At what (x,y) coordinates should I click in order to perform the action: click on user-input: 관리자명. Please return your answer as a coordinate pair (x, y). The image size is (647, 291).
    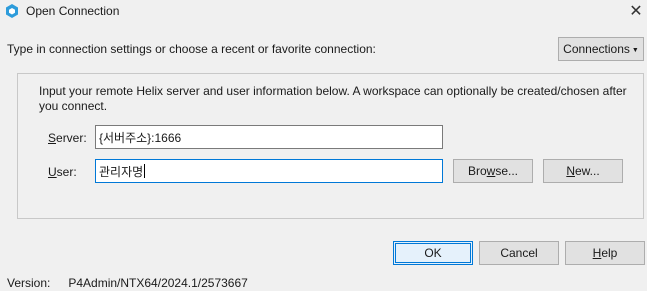
    Looking at the image, I should click on (269, 171).